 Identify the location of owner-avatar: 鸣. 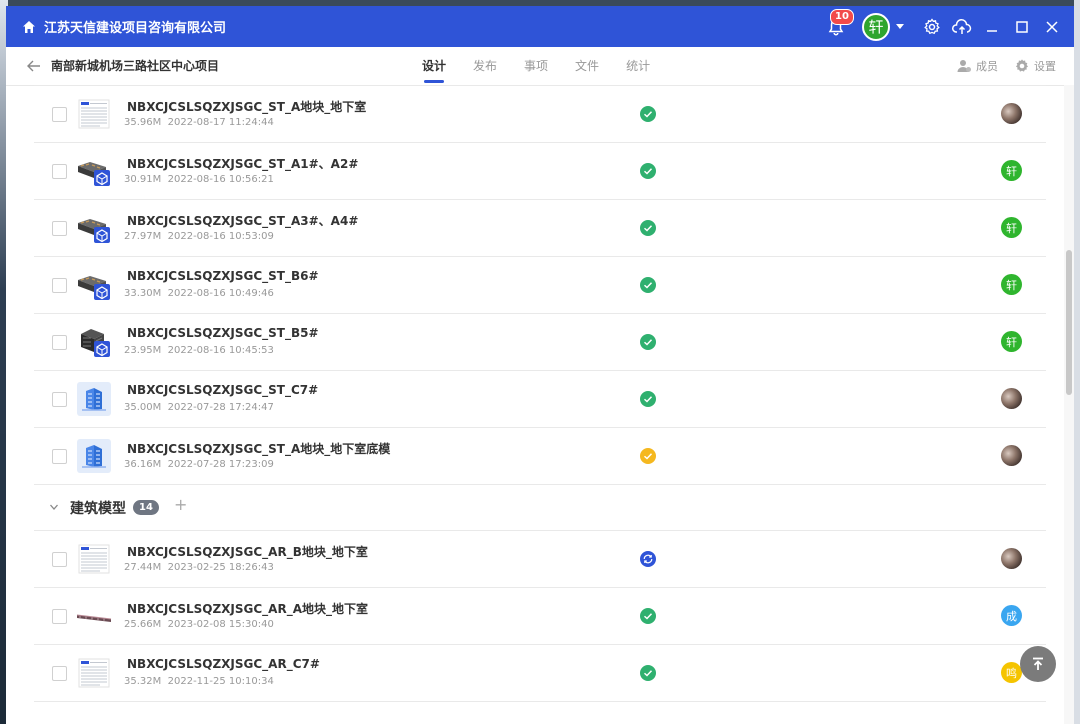
(1011, 672).